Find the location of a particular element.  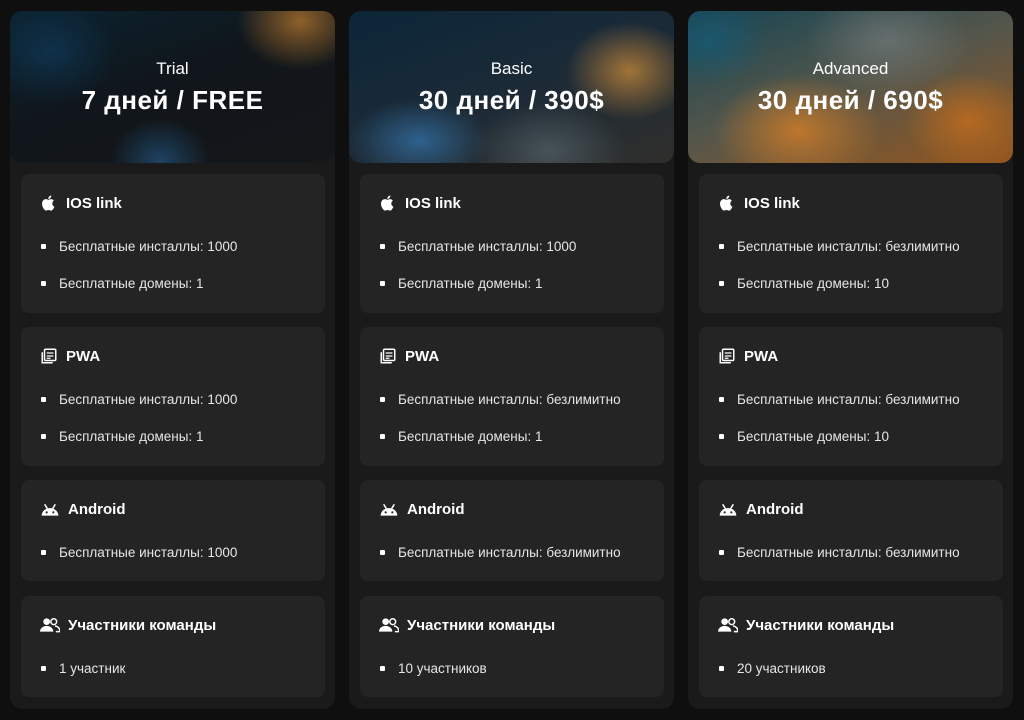

plan-price: 30 дней / 690$ is located at coordinates (850, 100).